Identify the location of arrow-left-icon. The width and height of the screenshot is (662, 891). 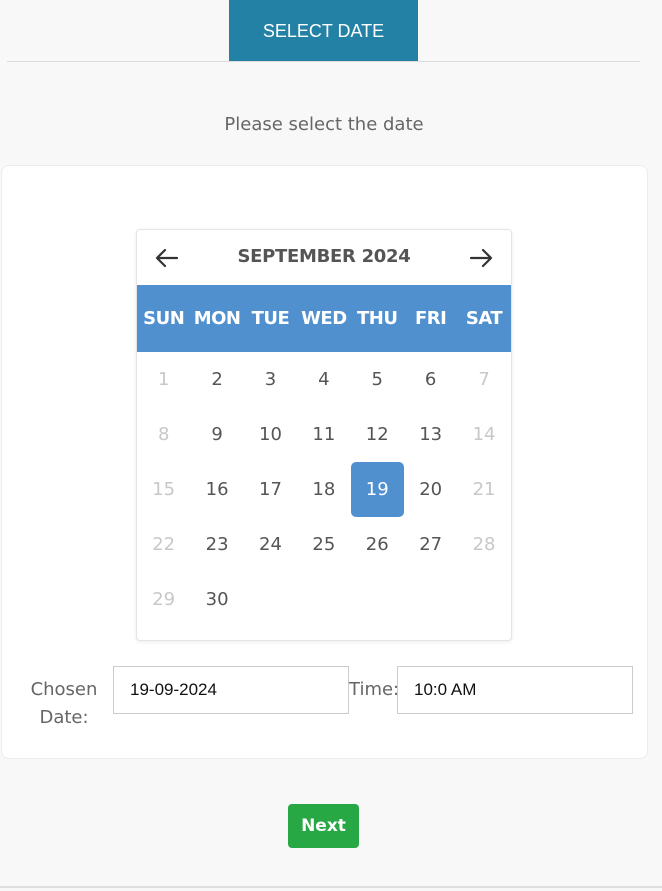
(167, 258).